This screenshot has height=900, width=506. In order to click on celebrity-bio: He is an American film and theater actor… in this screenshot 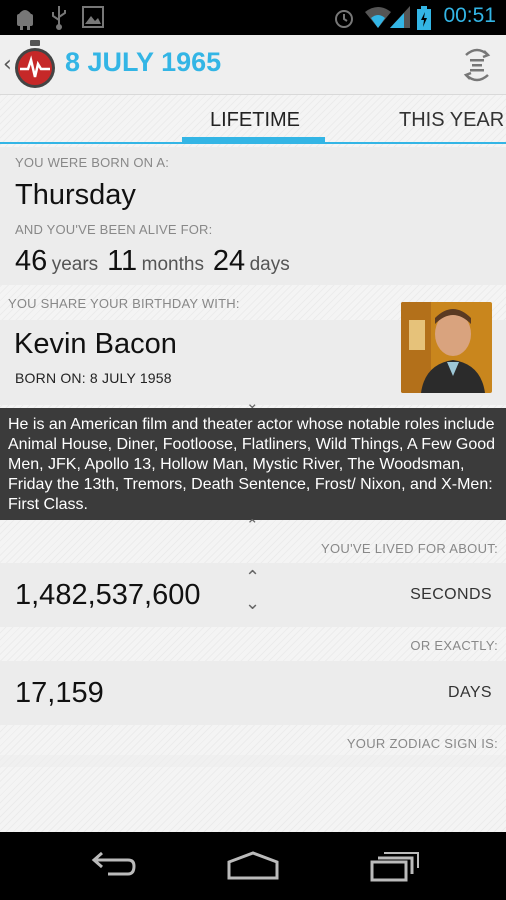, I will do `click(253, 464)`.